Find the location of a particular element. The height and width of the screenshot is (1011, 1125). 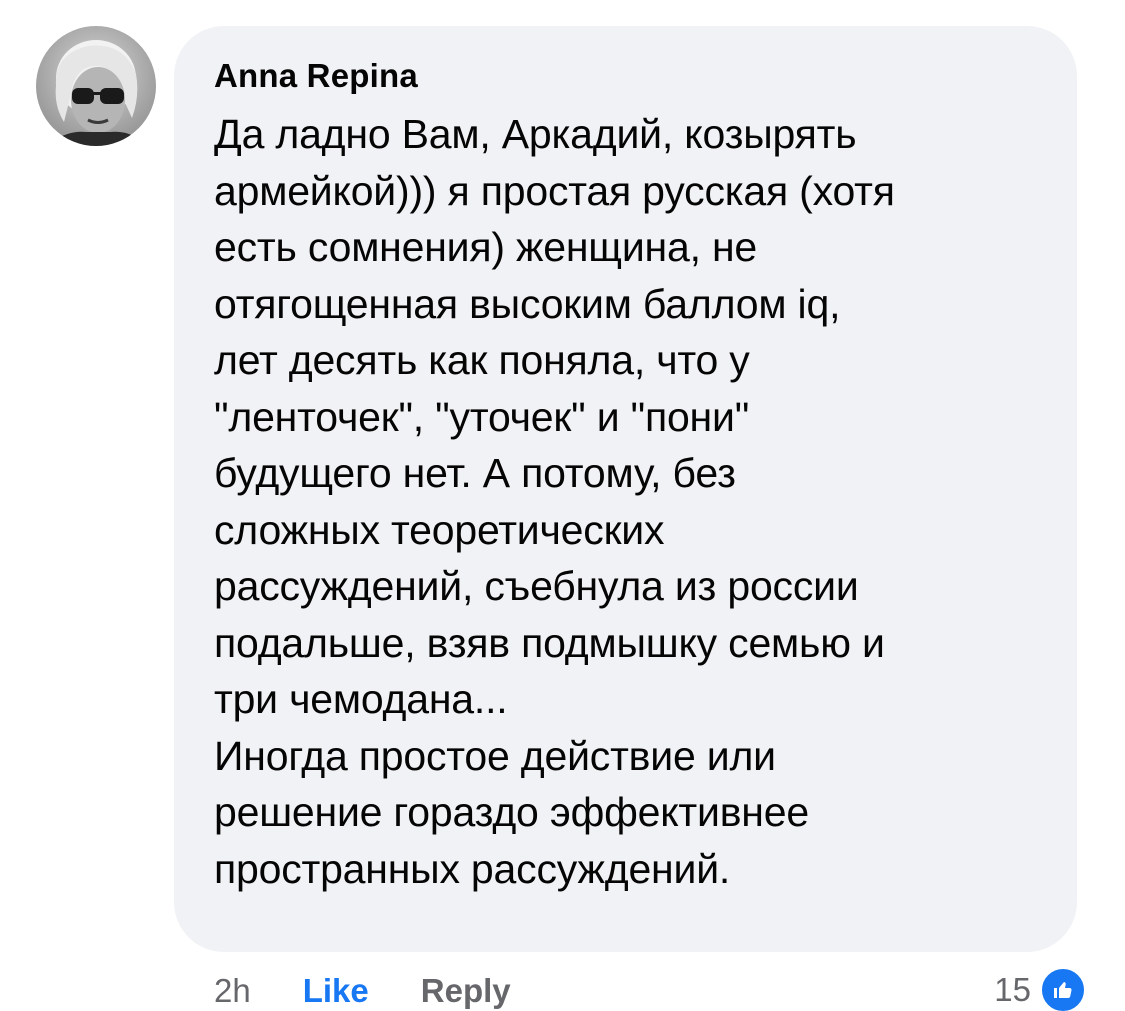

comment-actions: 2h Like Reply is located at coordinates (362, 988).